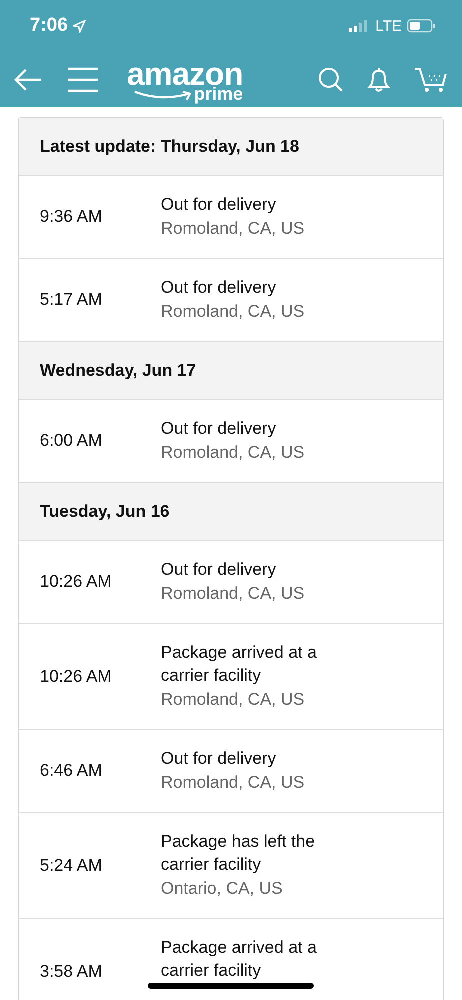  What do you see at coordinates (72, 771) in the screenshot?
I see `event-time: 6:46 AM` at bounding box center [72, 771].